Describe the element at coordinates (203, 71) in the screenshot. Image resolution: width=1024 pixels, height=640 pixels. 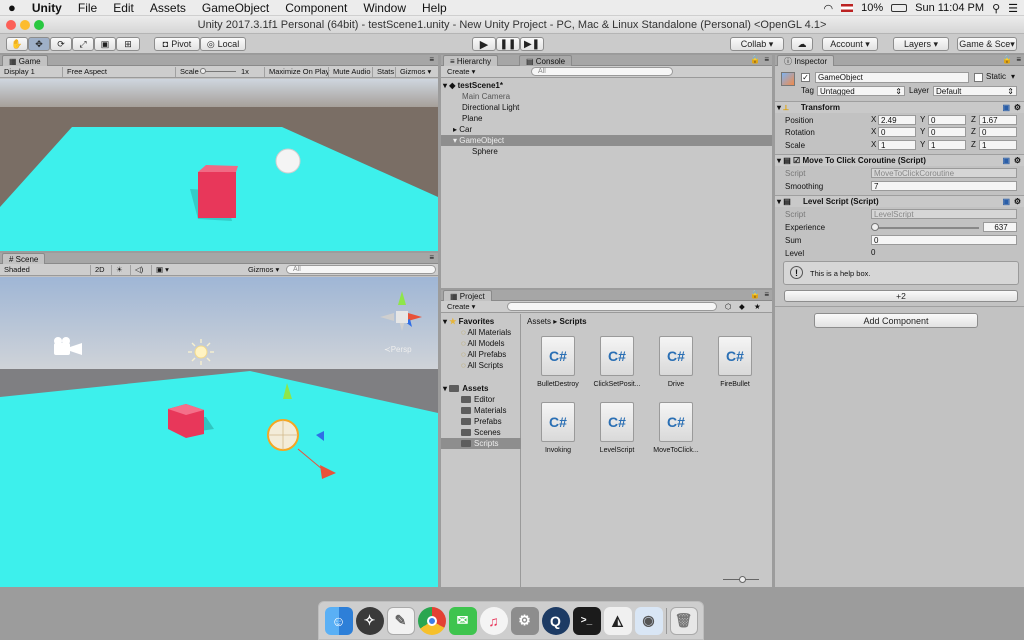
I see `scale-slider-thumb` at that location.